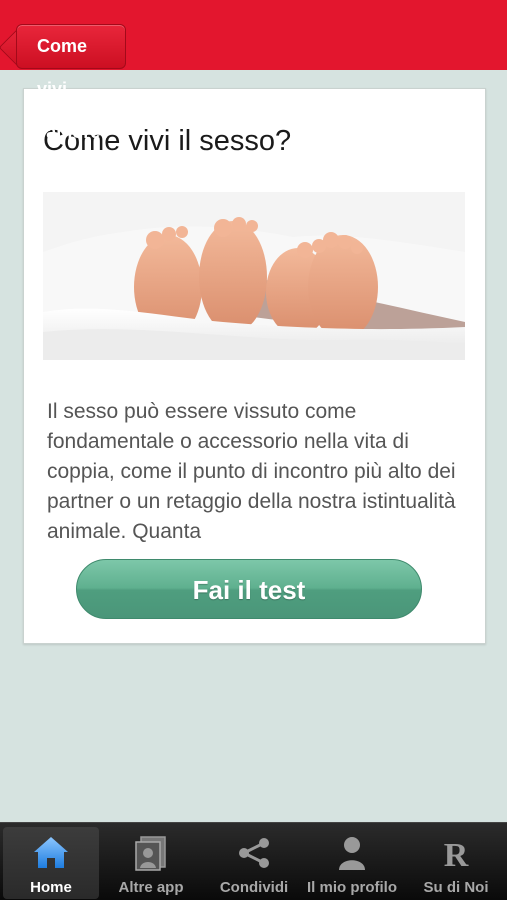  What do you see at coordinates (151, 887) in the screenshot?
I see `tab-other-apps-label: Altre app` at bounding box center [151, 887].